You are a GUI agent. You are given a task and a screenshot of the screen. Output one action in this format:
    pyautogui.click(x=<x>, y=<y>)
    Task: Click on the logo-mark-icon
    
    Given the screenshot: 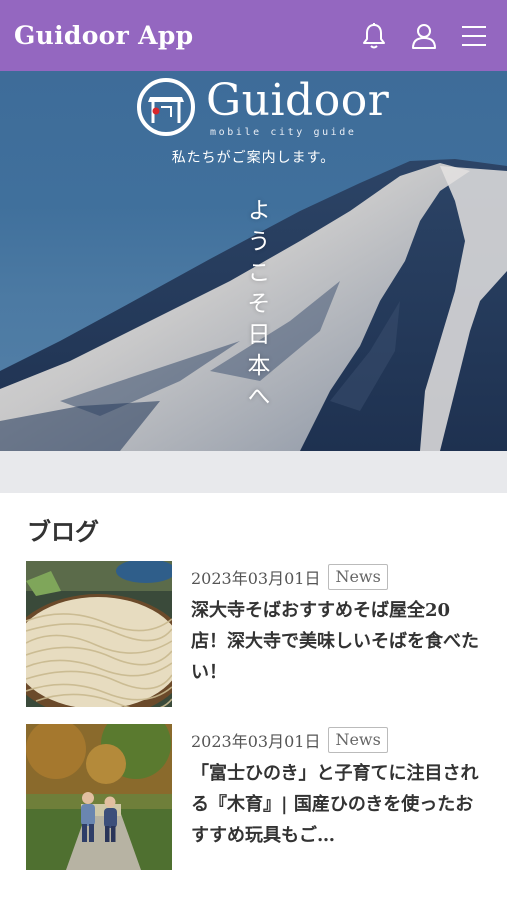 What is the action you would take?
    pyautogui.click(x=166, y=107)
    